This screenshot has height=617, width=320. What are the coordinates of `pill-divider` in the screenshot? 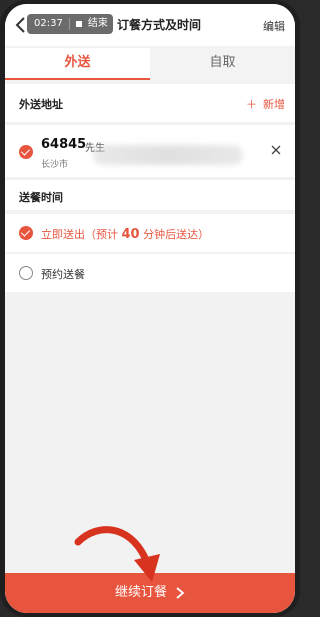 It's located at (69, 24).